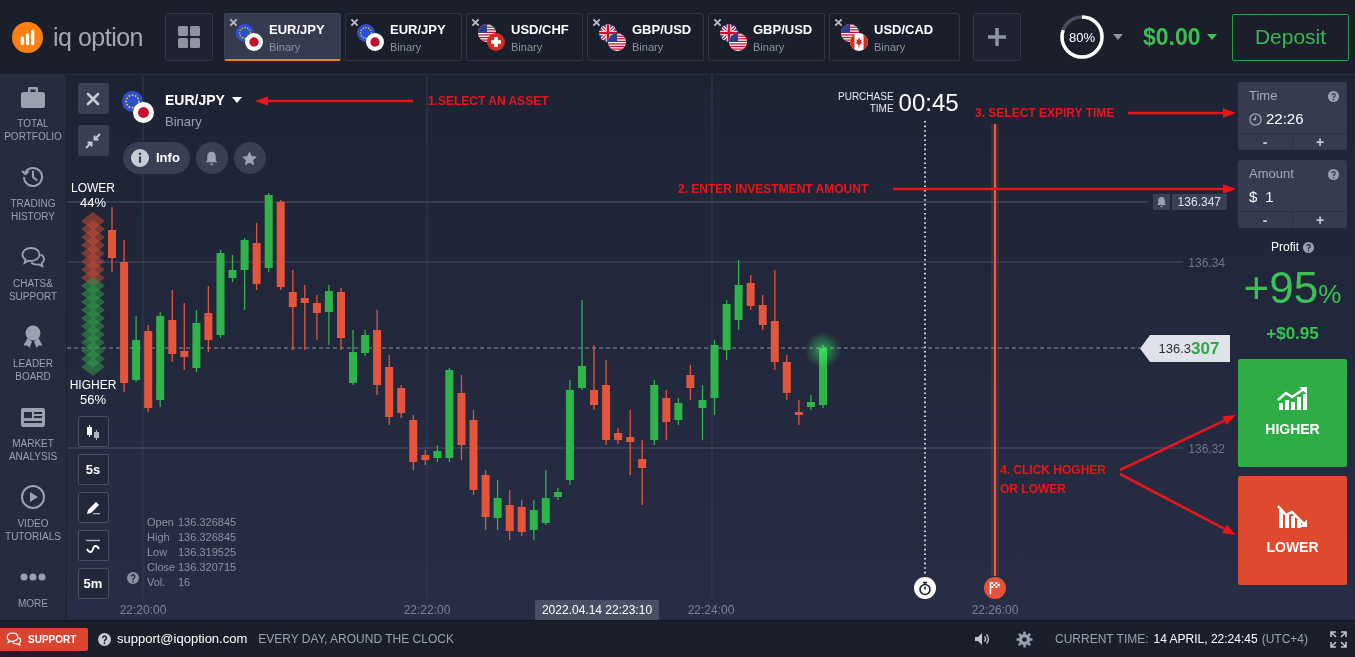  Describe the element at coordinates (98, 37) in the screenshot. I see `logo-text: iq option` at that location.